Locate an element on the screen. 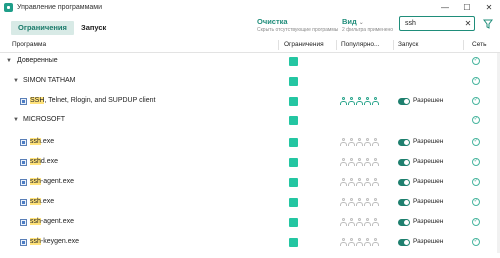 Image resolution: width=500 pixels, height=258 pixels. column-network: Сеть is located at coordinates (479, 45).